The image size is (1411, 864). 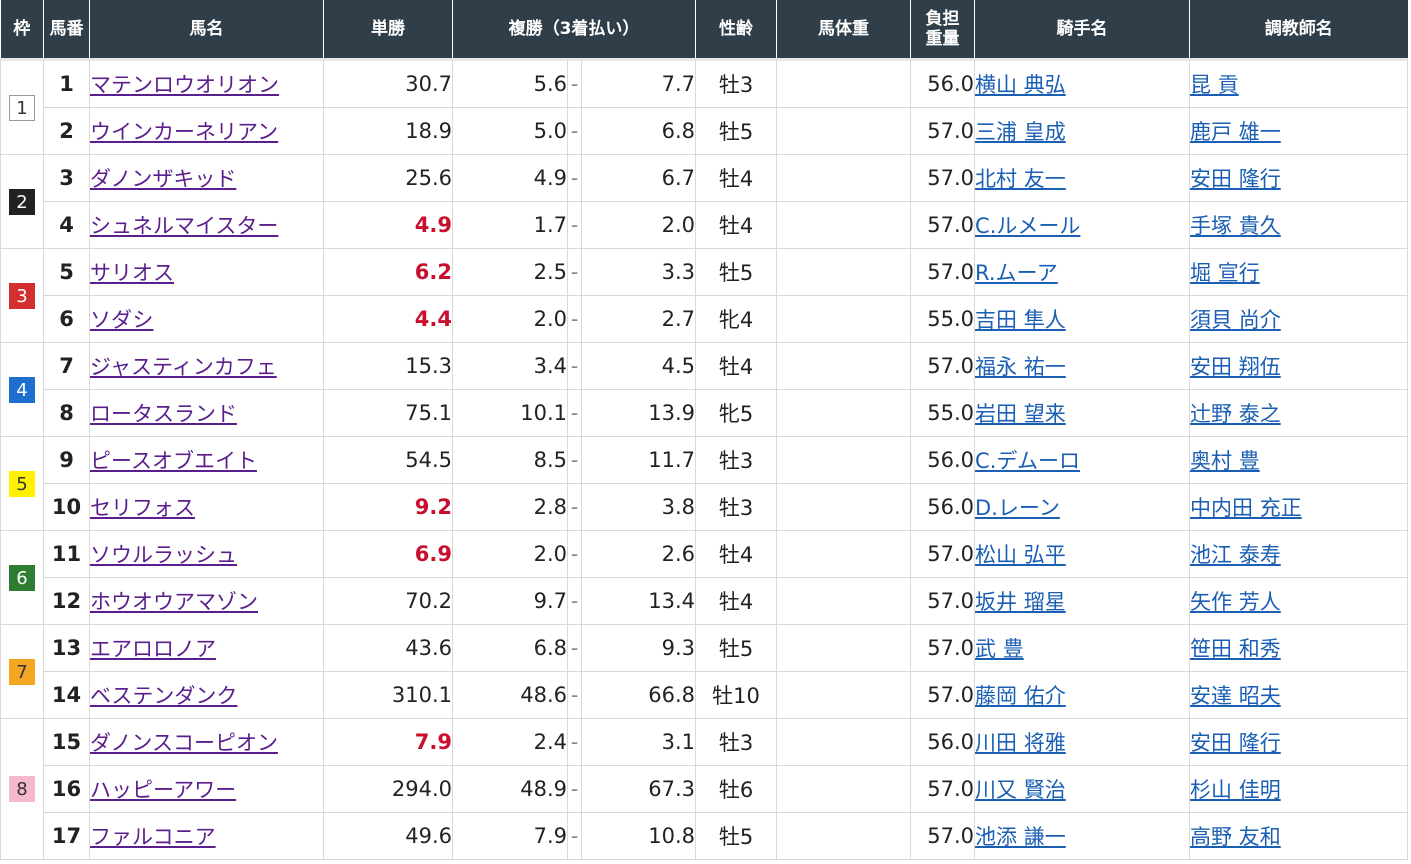 What do you see at coordinates (1000, 649) in the screenshot?
I see `jockey-link: 武 豊` at bounding box center [1000, 649].